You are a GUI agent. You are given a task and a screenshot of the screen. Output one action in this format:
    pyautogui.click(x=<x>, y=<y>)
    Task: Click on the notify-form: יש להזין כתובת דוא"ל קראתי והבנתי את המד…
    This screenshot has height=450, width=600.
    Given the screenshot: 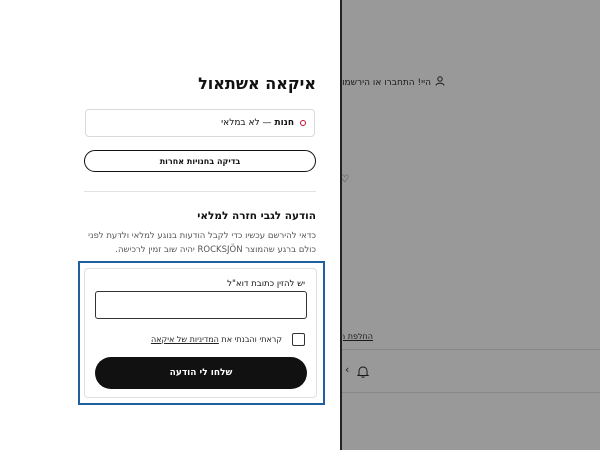 What is the action you would take?
    pyautogui.click(x=200, y=333)
    